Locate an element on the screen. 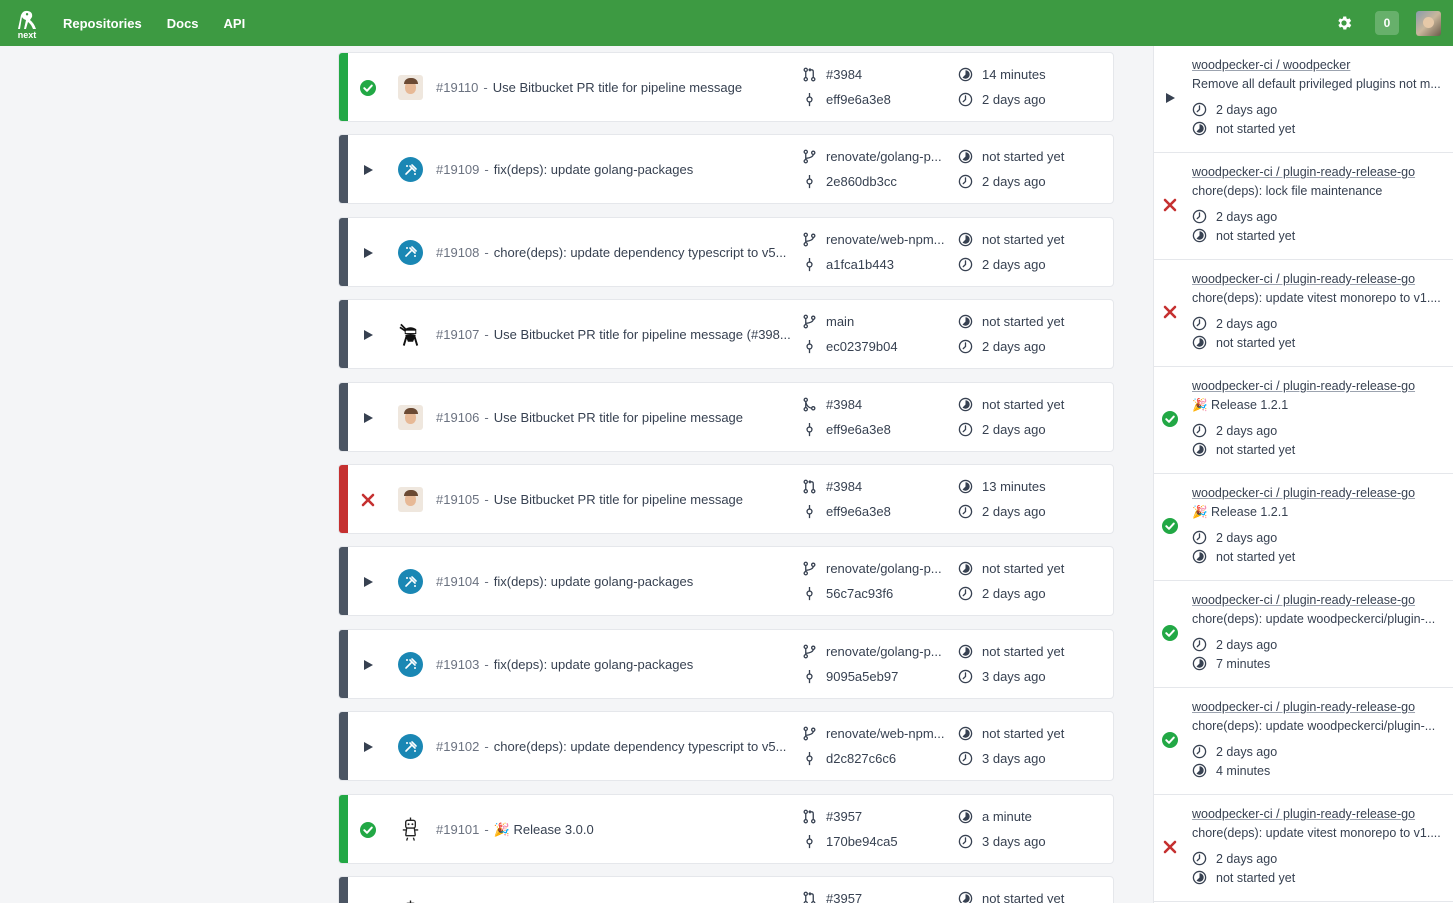 The height and width of the screenshot is (903, 1453). pipeline-number: #19109 is located at coordinates (458, 170).